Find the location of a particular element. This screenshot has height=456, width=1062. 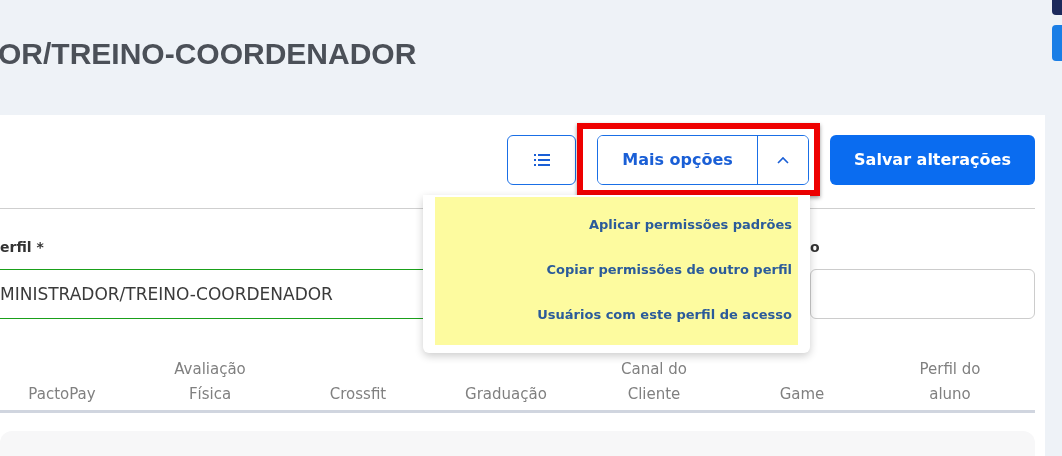

more-options-button: Mais opções is located at coordinates (678, 160).